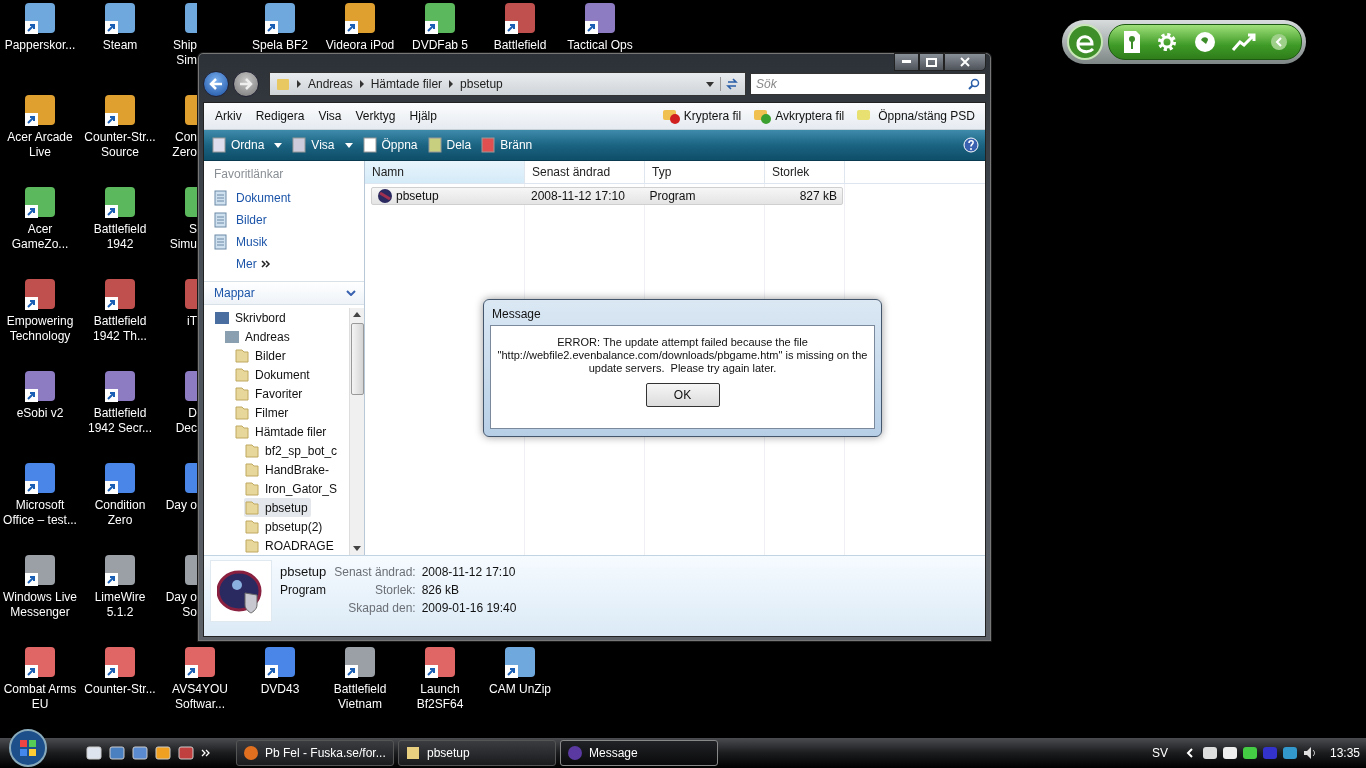 This screenshot has width=1366, height=768. What do you see at coordinates (507, 84) in the screenshot?
I see `address-bar: Andreas Hämtade filer pbsetup` at bounding box center [507, 84].